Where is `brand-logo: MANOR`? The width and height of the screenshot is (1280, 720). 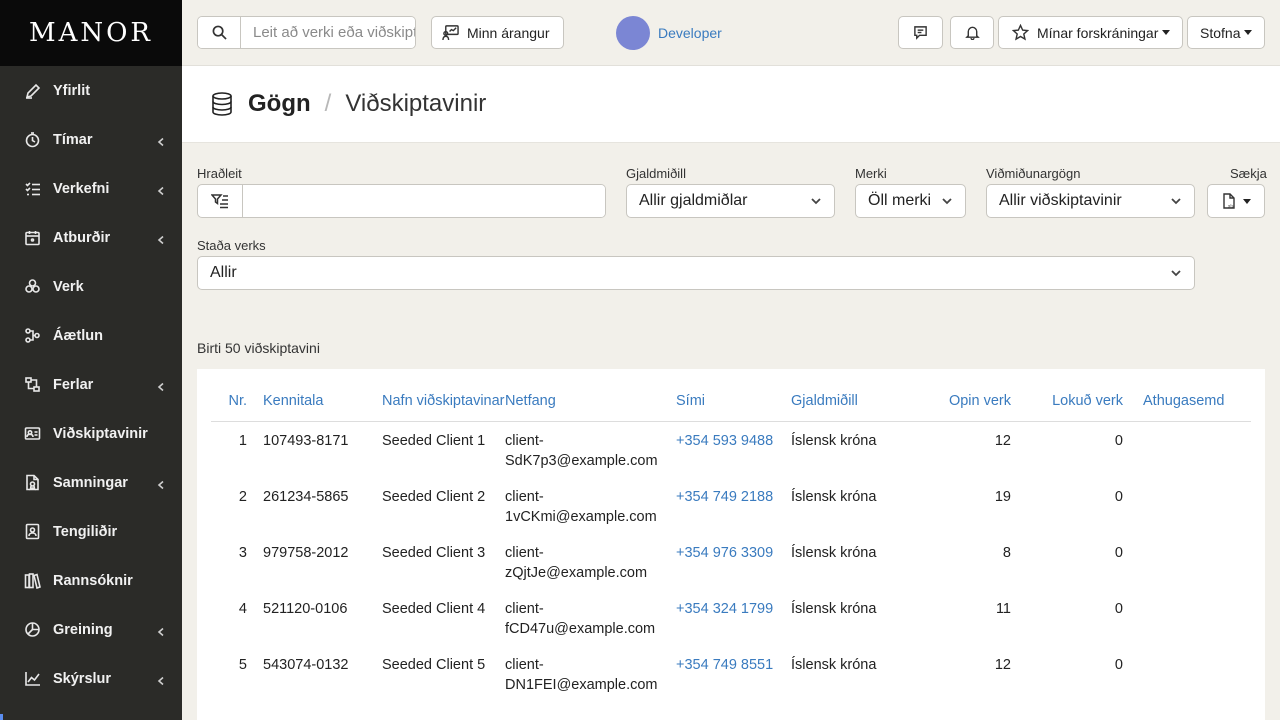
brand-logo: MANOR is located at coordinates (91, 33).